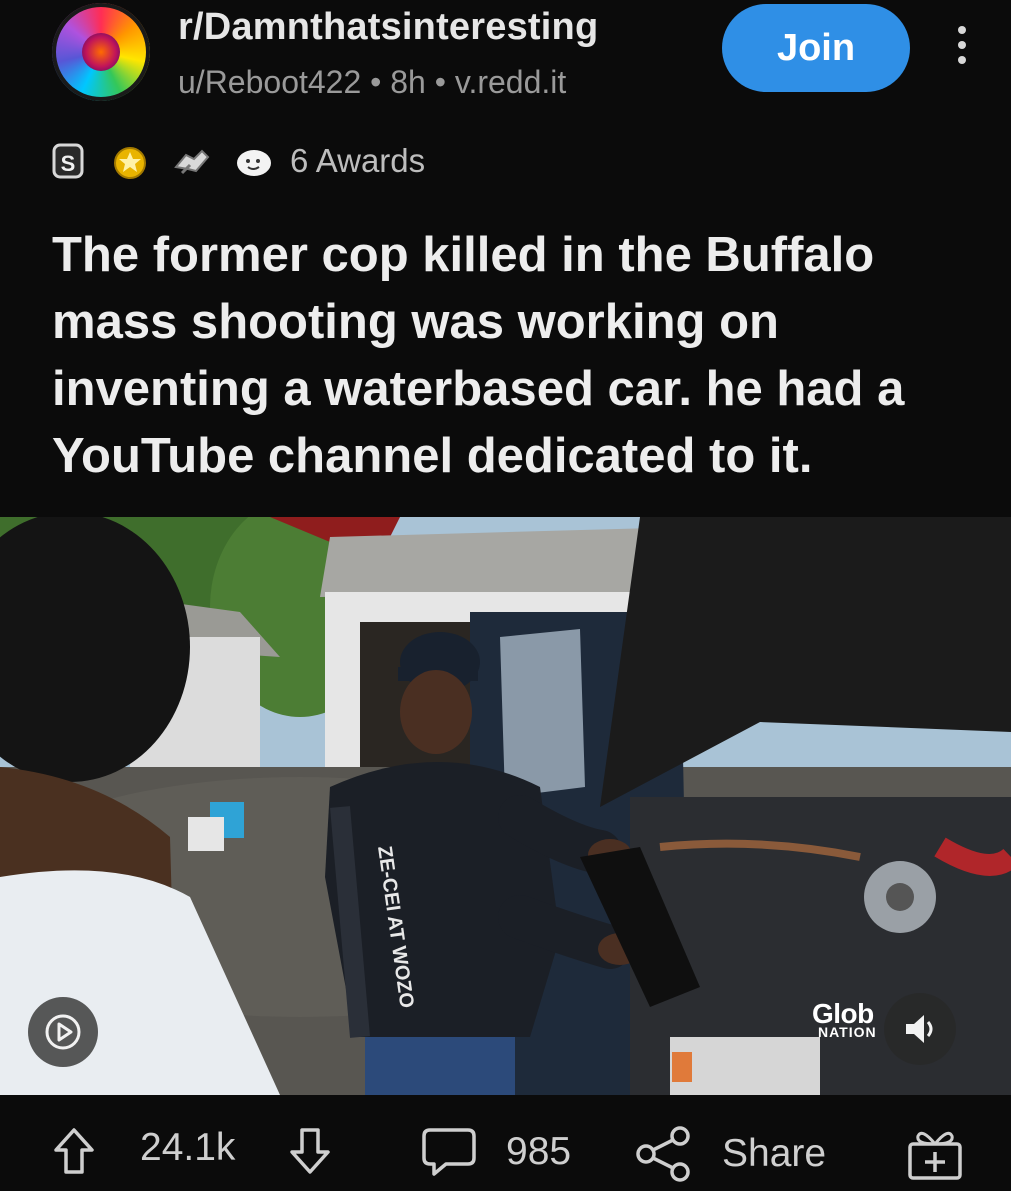 The width and height of the screenshot is (1011, 1191). Describe the element at coordinates (495, 1152) in the screenshot. I see `comments-button: 985` at that location.